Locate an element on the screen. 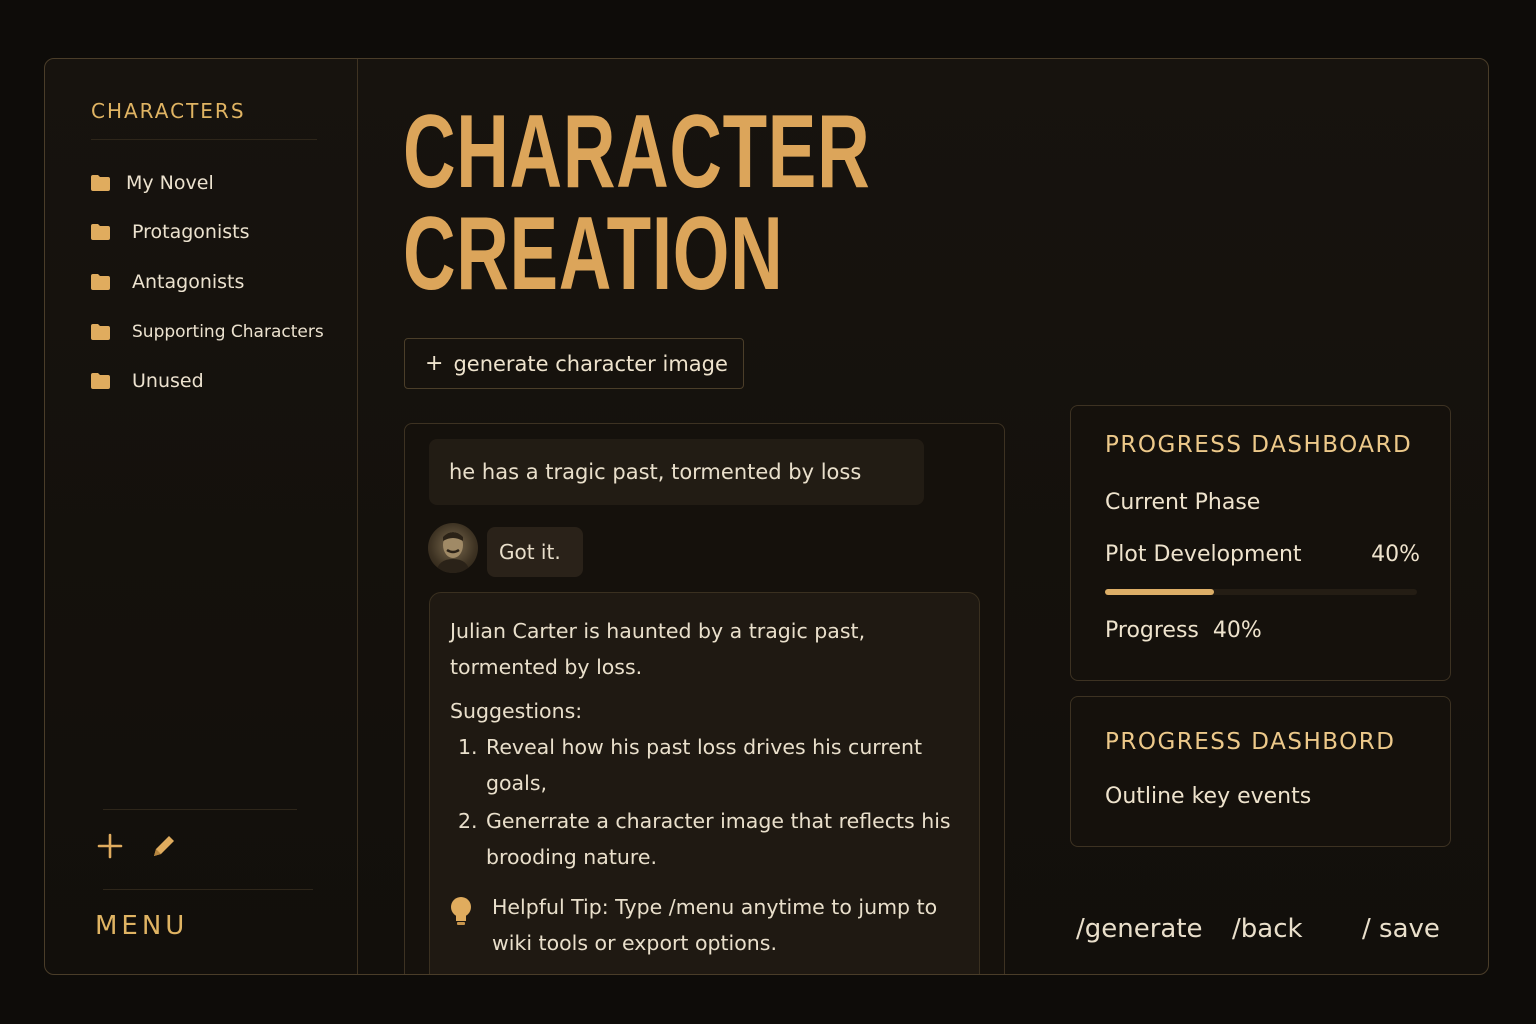 The image size is (1536, 1024). sidebar-item-unused: Unused is located at coordinates (147, 381).